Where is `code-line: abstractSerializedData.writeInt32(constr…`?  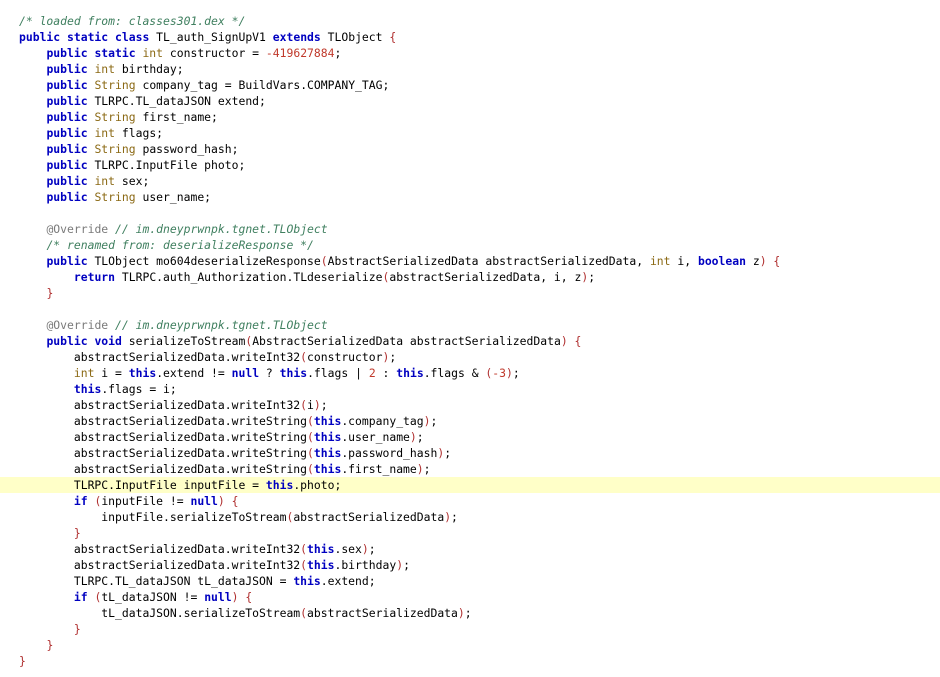 code-line: abstractSerializedData.writeInt32(constr… is located at coordinates (470, 357).